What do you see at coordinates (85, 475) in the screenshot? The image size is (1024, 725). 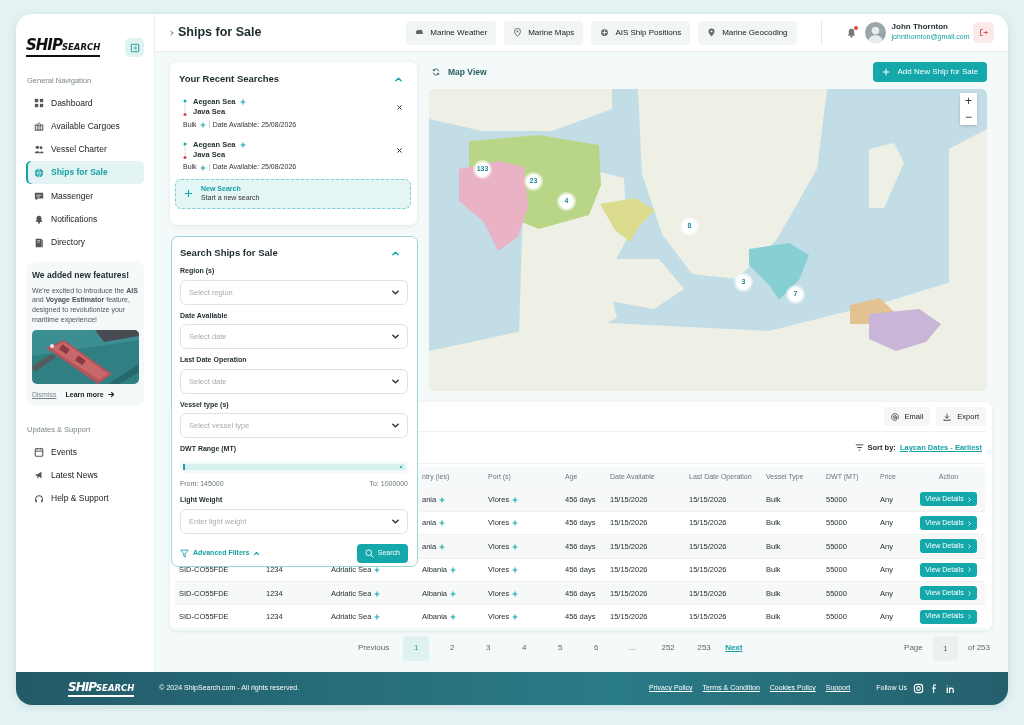 I see `sidebar-item: Latest News` at bounding box center [85, 475].